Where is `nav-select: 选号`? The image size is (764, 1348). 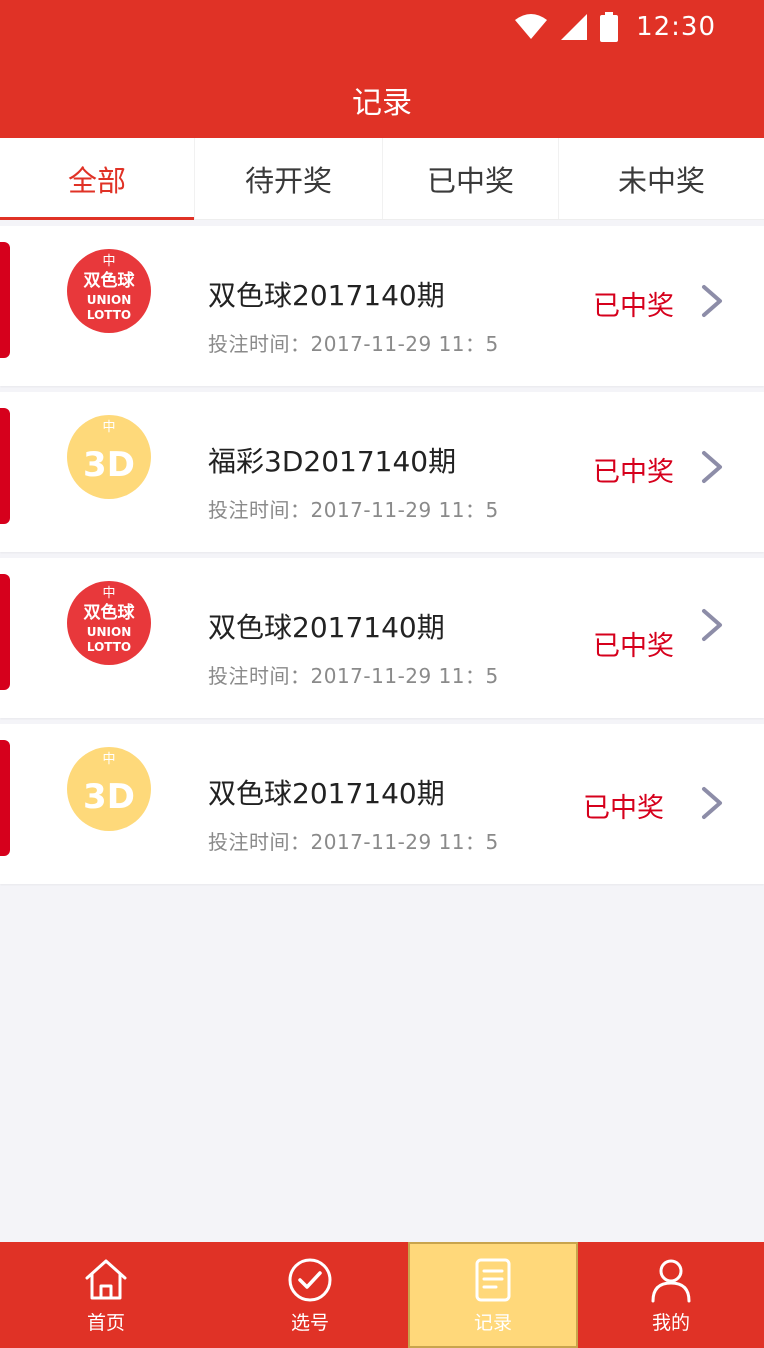 nav-select: 选号 is located at coordinates (310, 1295).